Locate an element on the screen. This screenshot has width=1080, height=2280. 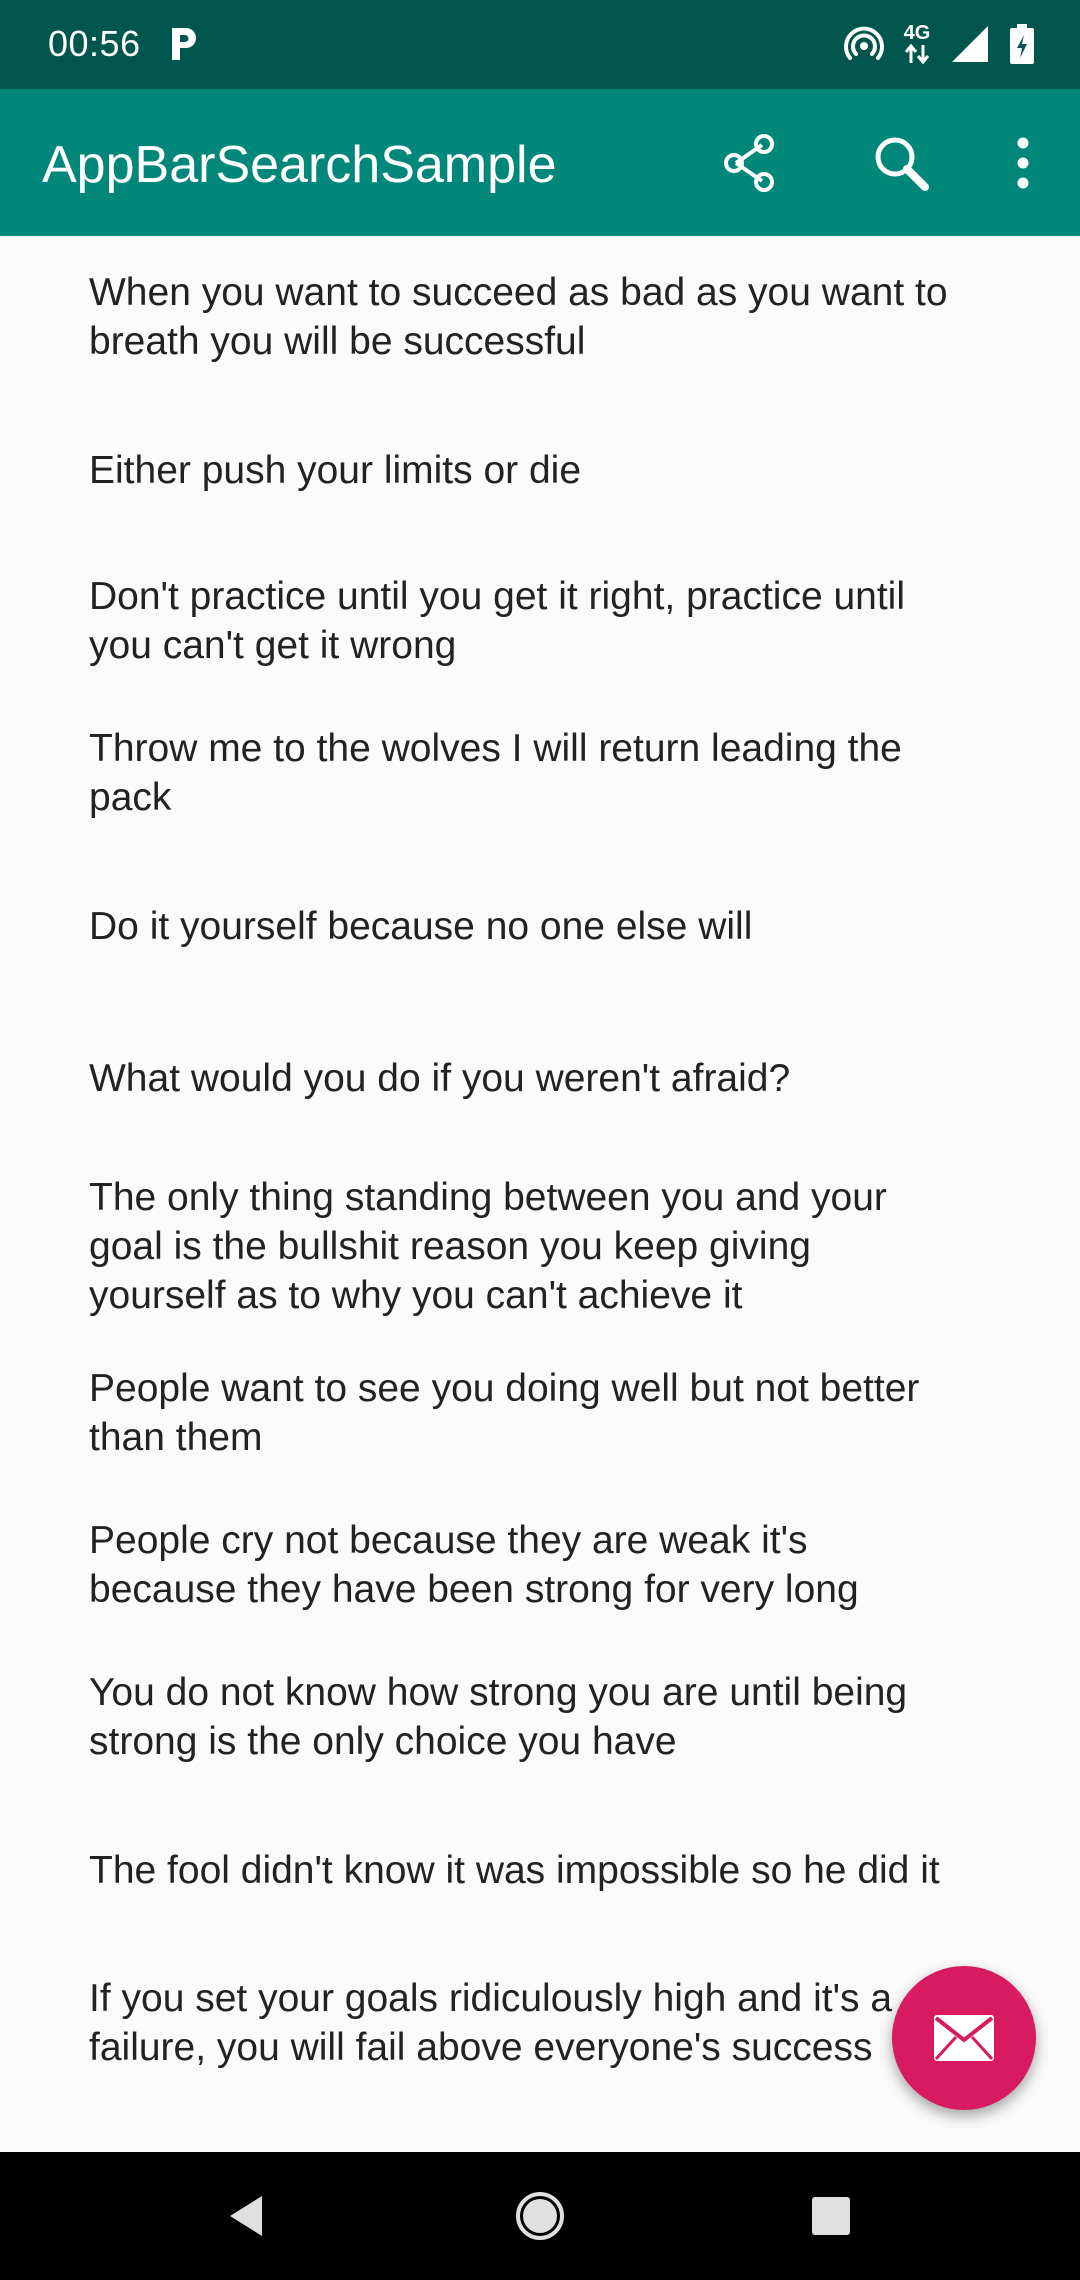
back-button is located at coordinates (246, 2216).